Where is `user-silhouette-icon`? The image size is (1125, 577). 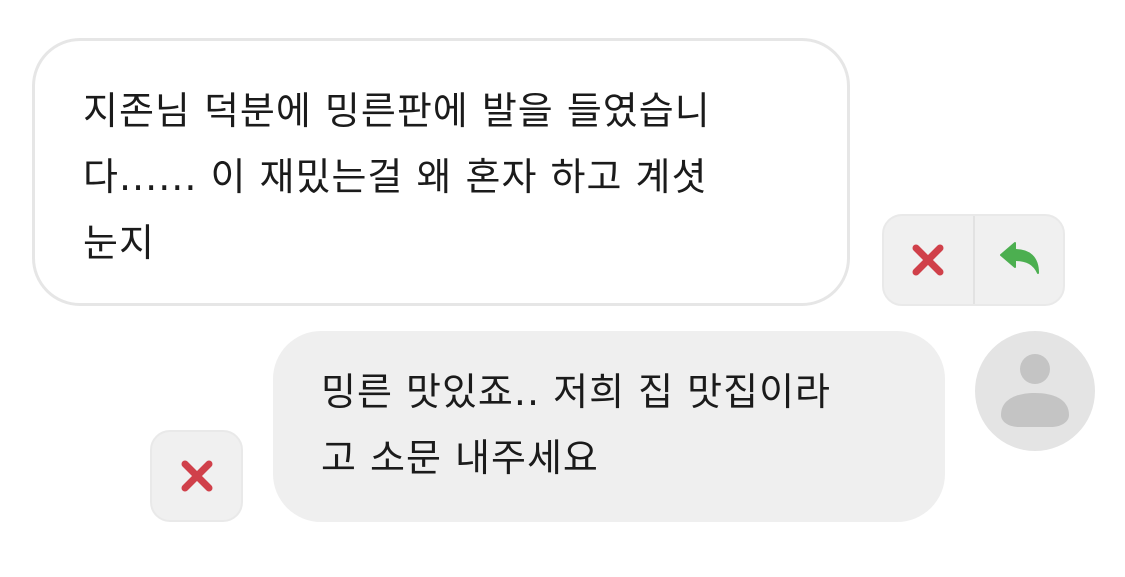
user-silhouette-icon is located at coordinates (1035, 390).